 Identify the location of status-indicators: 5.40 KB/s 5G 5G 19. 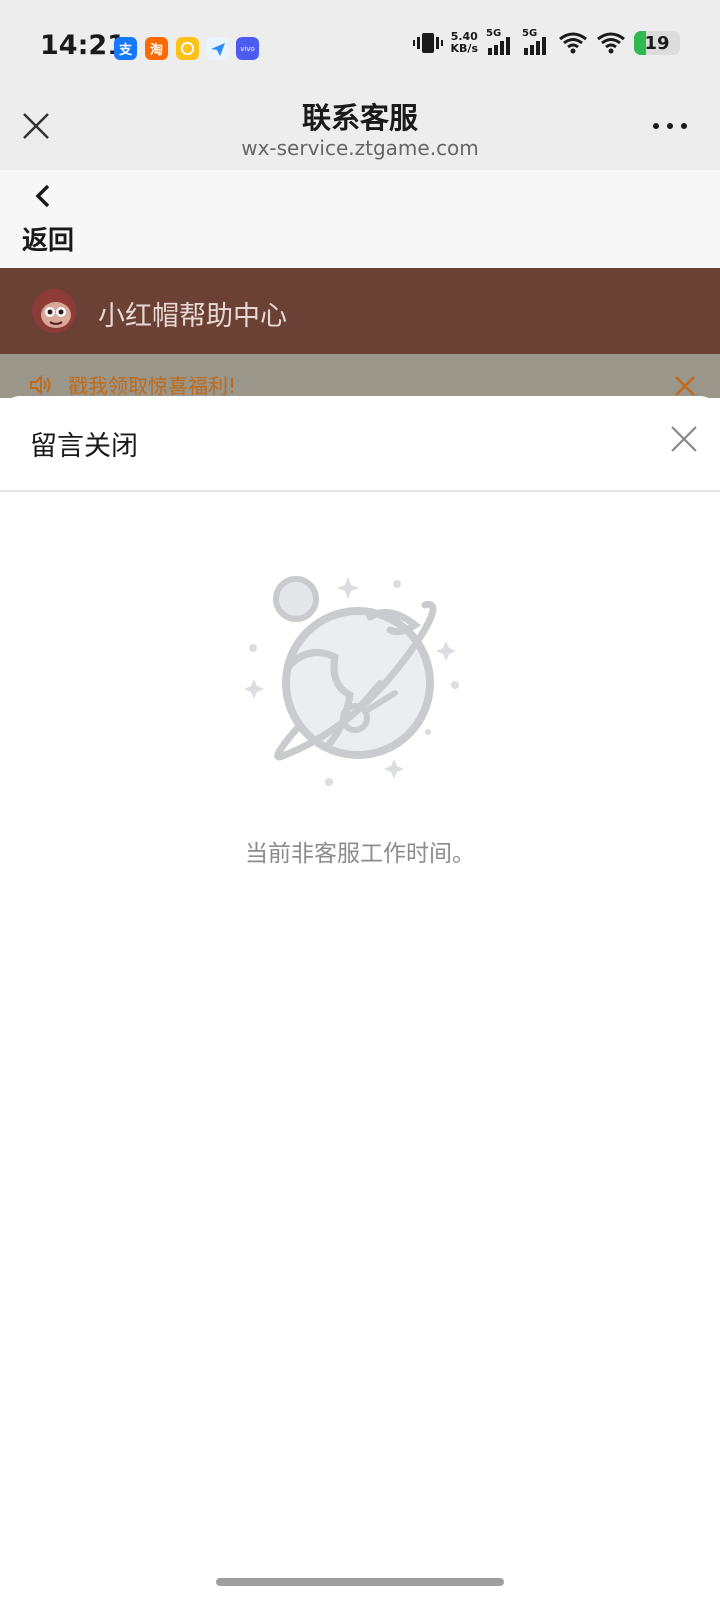
(546, 42).